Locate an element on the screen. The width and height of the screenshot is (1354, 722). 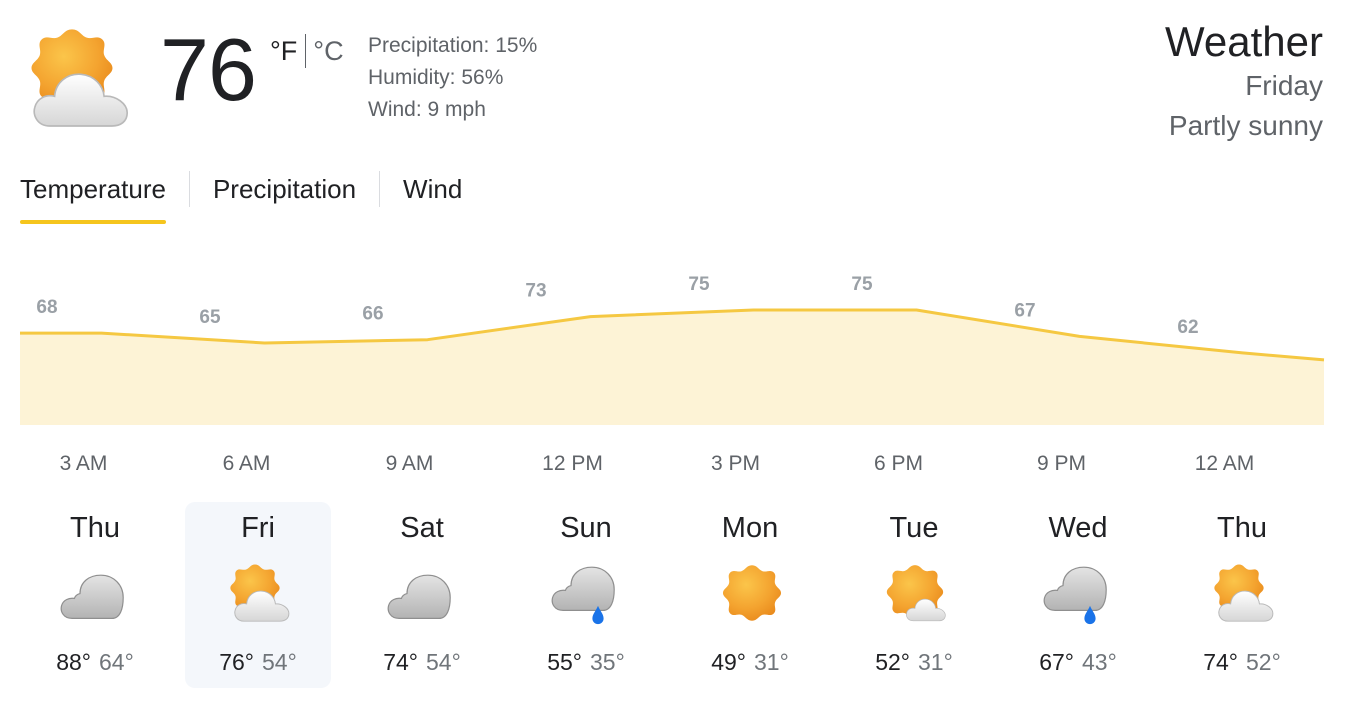
chart-tabs: Temperature Precipitation Wind is located at coordinates (241, 197).